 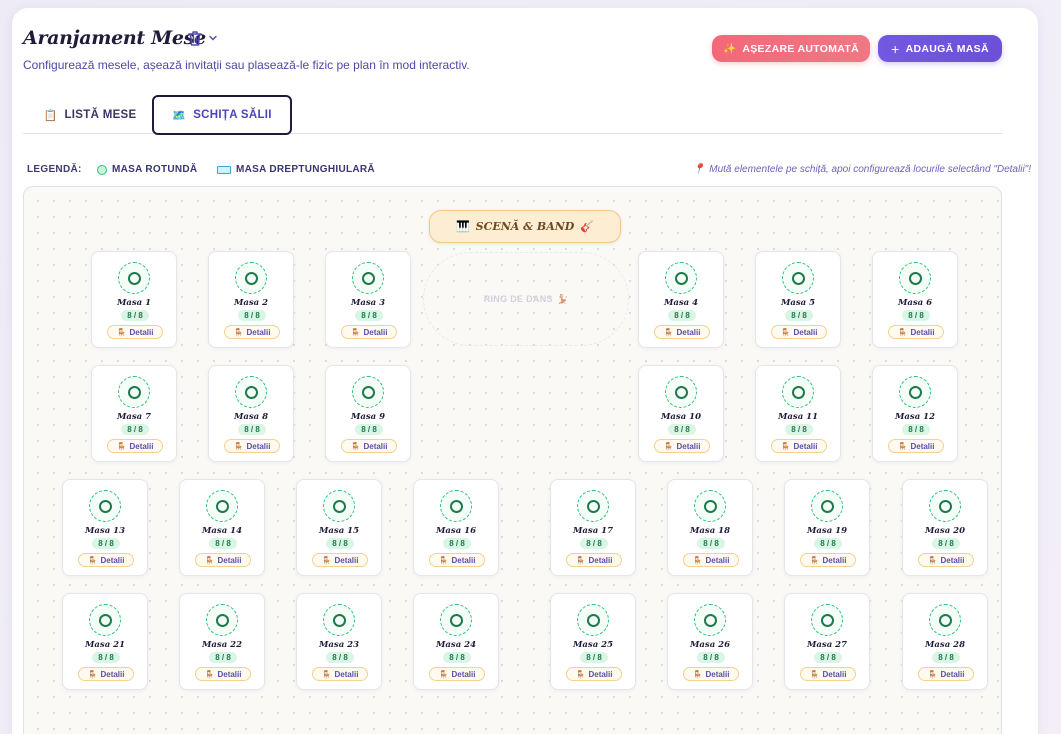 I want to click on table-card: Masa 6 8 / 8 🪑 Detalii, so click(x=915, y=299).